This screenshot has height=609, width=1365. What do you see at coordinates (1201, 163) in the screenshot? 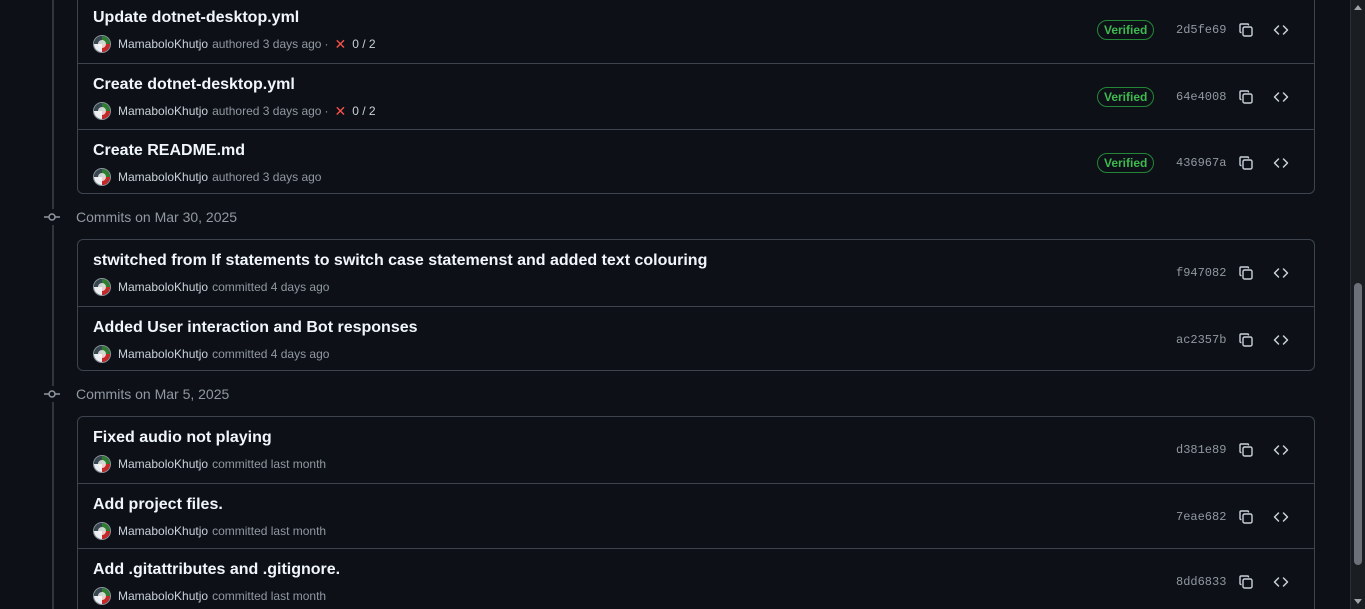
I see `commit-sha: 436967a` at bounding box center [1201, 163].